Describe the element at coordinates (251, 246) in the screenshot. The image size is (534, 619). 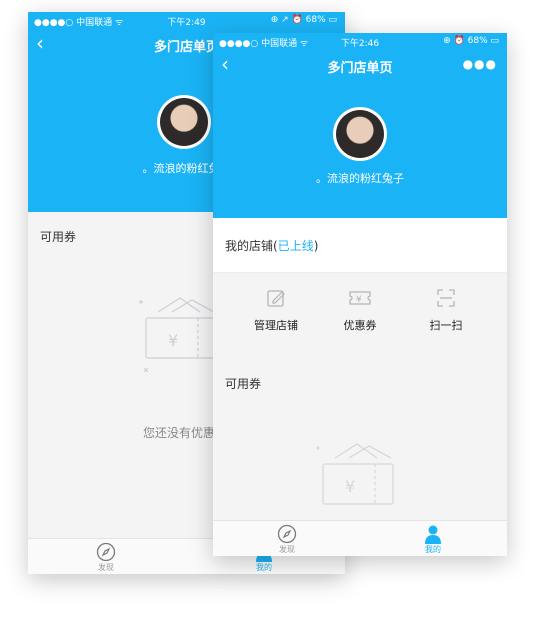
I see `store-label: 我的店铺(` at that location.